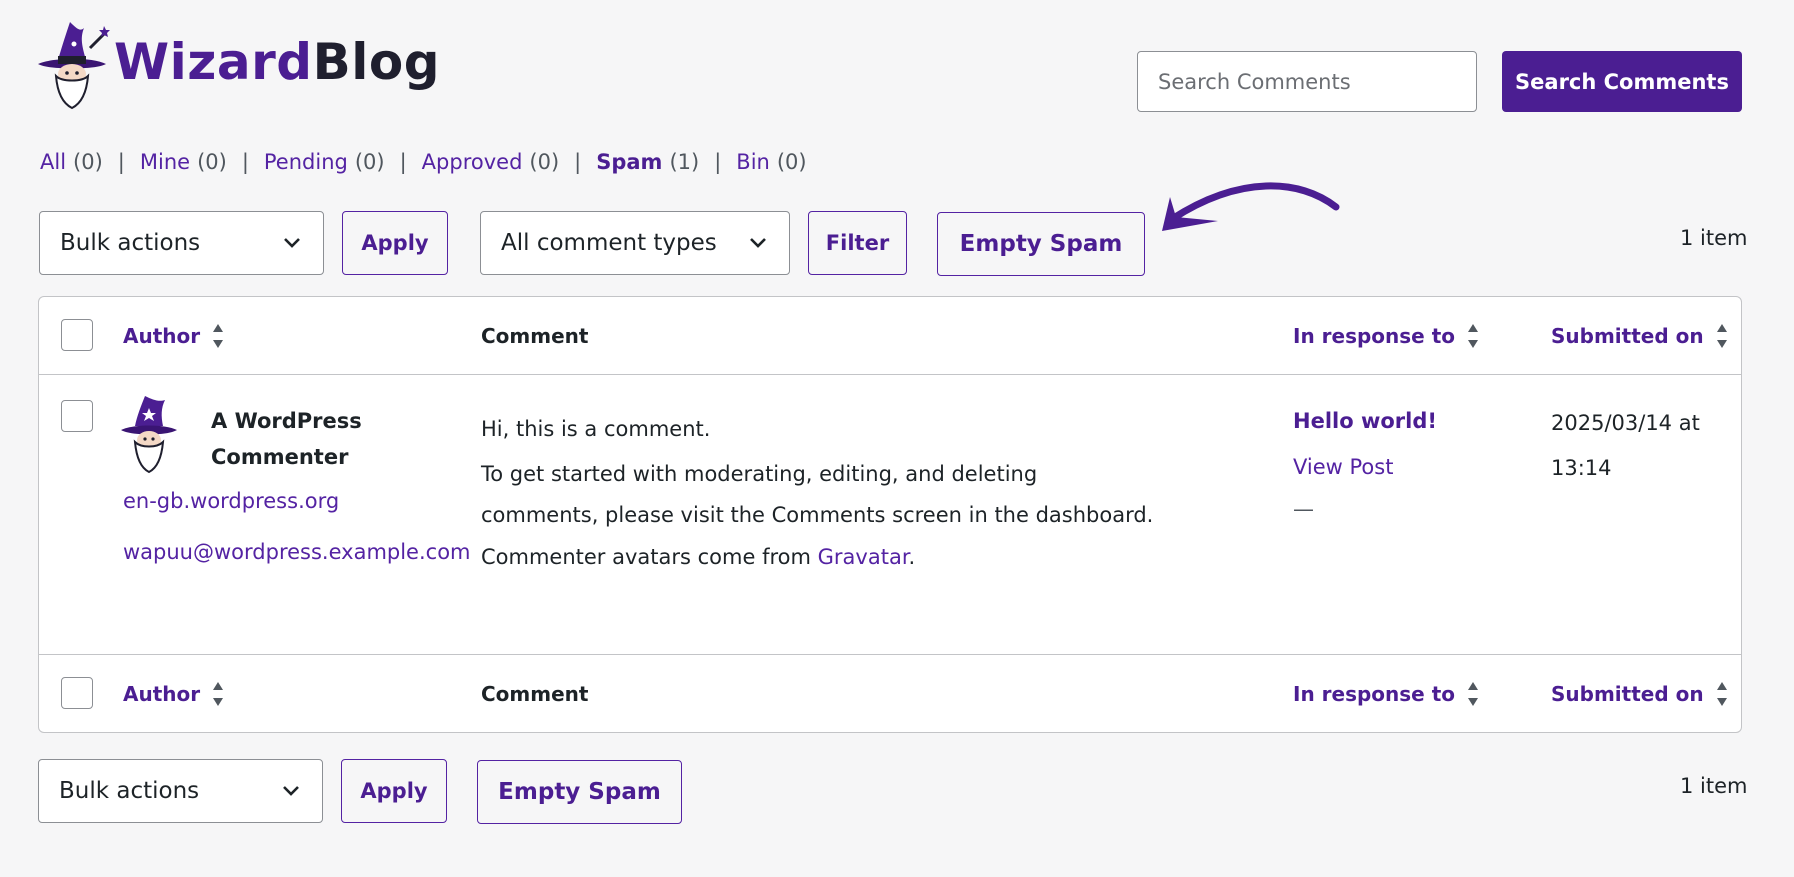 This screenshot has width=1794, height=877. I want to click on view-mine: Mine (0), so click(183, 162).